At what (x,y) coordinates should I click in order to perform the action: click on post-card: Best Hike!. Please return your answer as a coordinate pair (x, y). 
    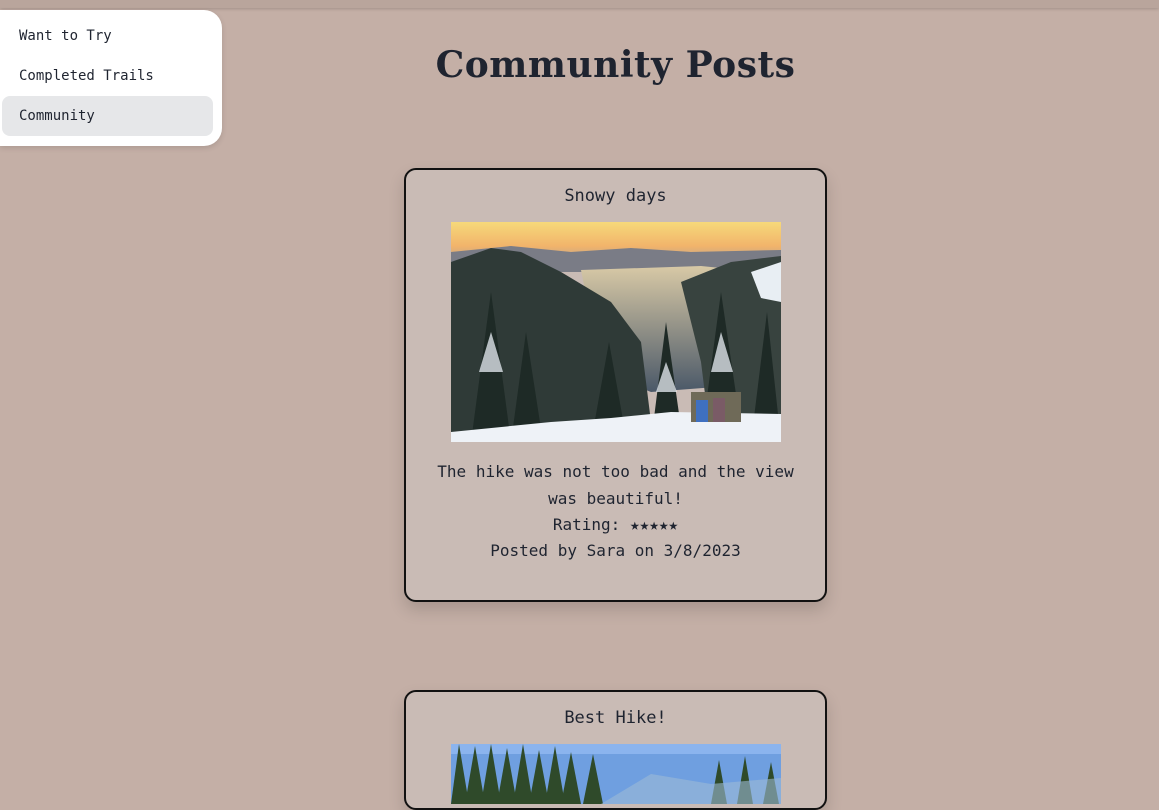
    Looking at the image, I should click on (615, 750).